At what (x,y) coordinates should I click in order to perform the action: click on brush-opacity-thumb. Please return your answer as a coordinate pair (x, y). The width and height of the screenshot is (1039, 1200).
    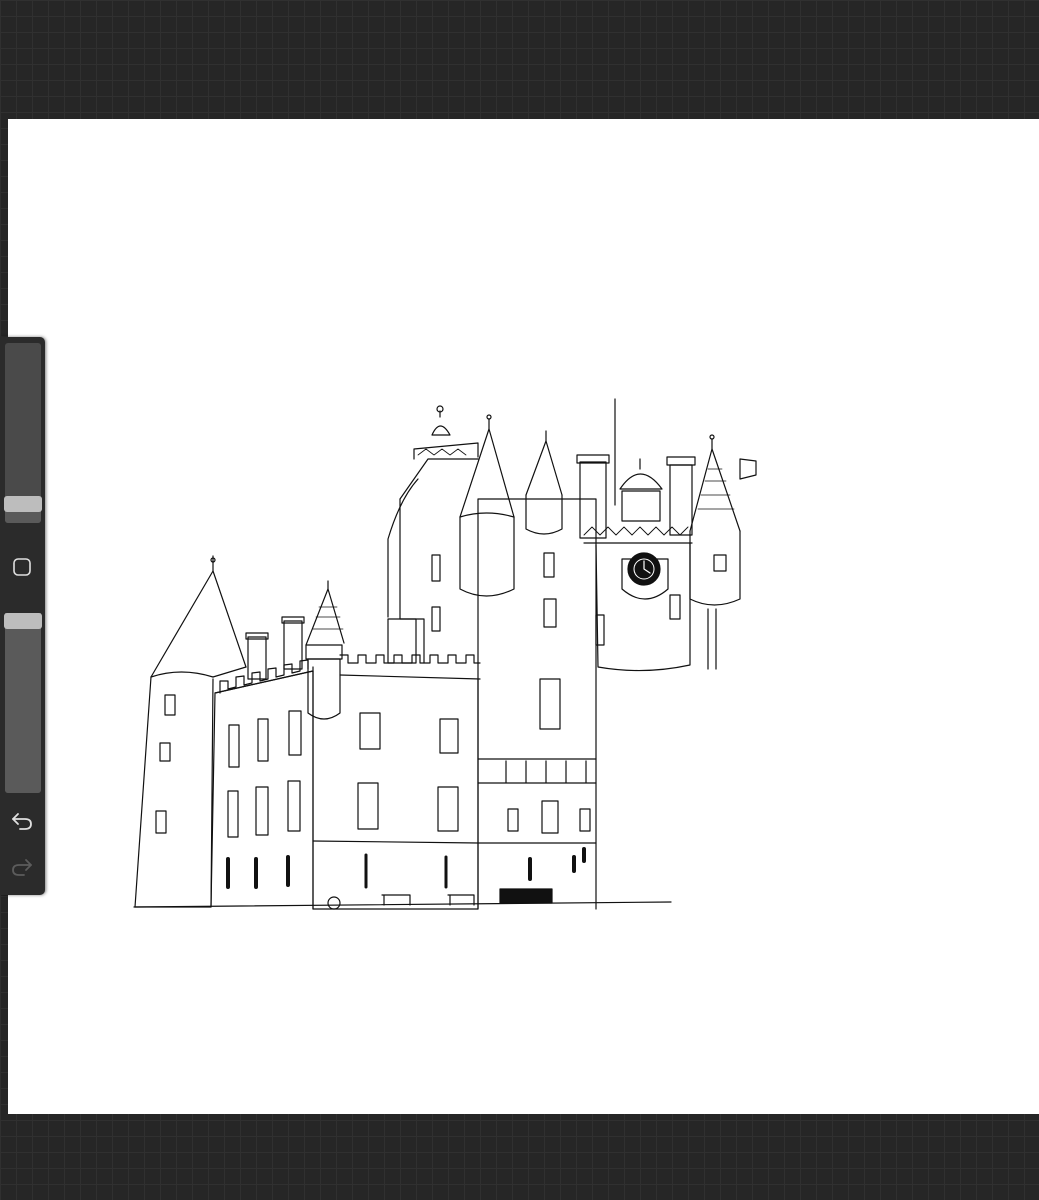
    Looking at the image, I should click on (23, 621).